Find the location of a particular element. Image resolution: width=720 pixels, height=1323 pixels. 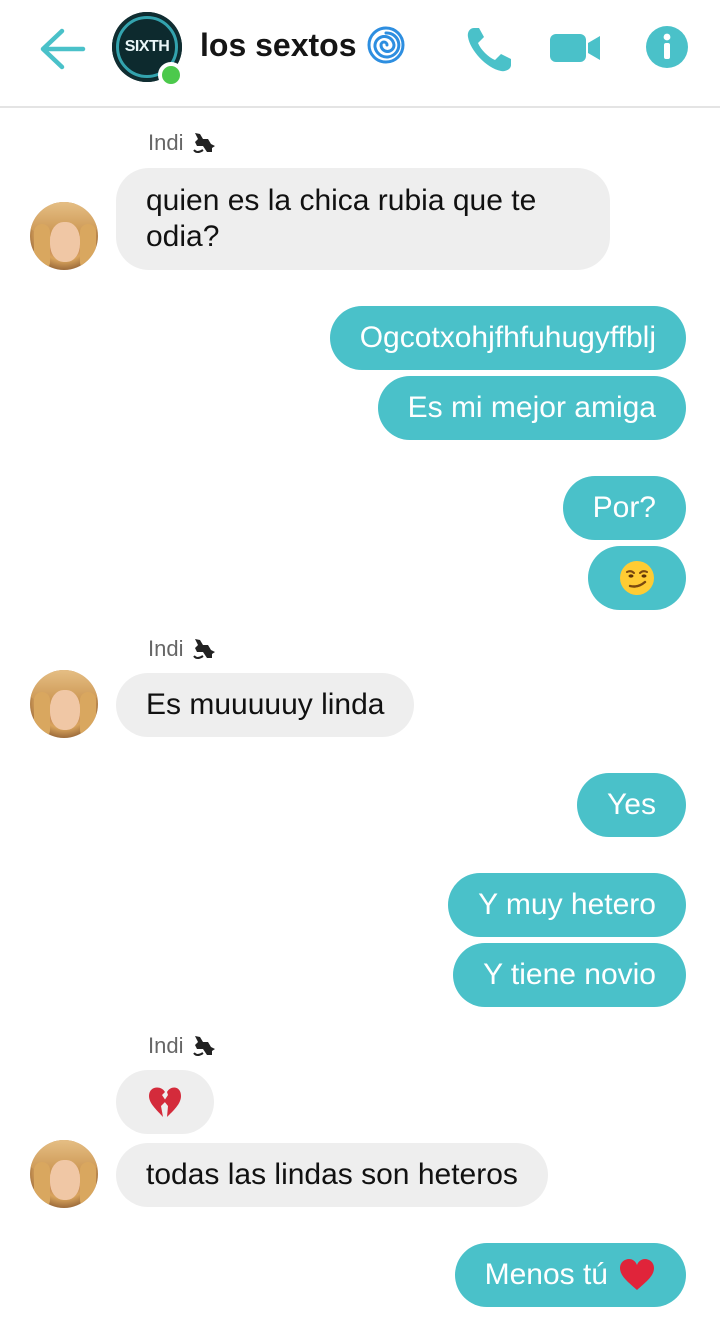

message-text: todas las lindas son heteros is located at coordinates (332, 1174).